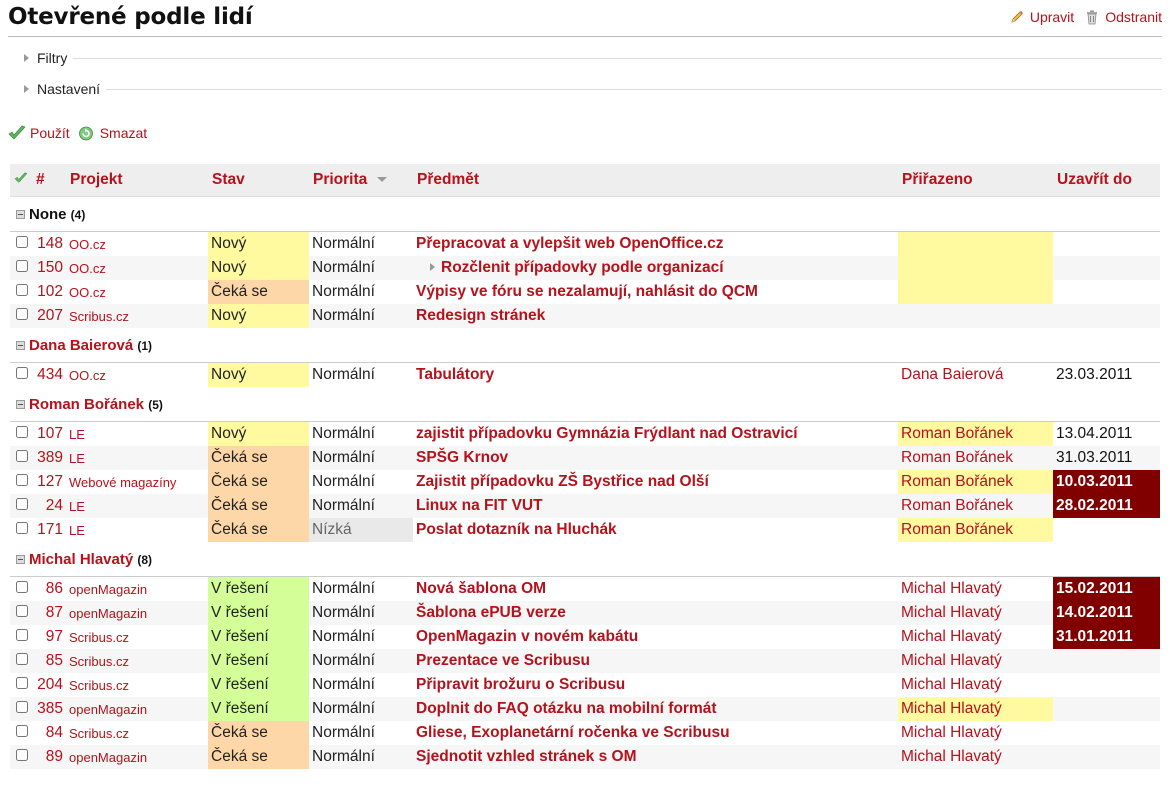 The height and width of the screenshot is (806, 1170). I want to click on issue-id-link: 87, so click(49, 613).